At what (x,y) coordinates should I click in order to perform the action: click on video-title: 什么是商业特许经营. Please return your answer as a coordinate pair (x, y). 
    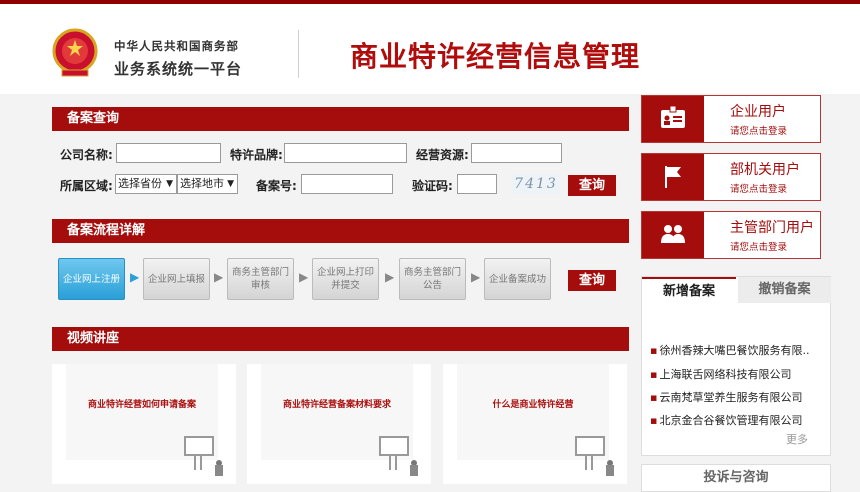
    Looking at the image, I should click on (533, 405).